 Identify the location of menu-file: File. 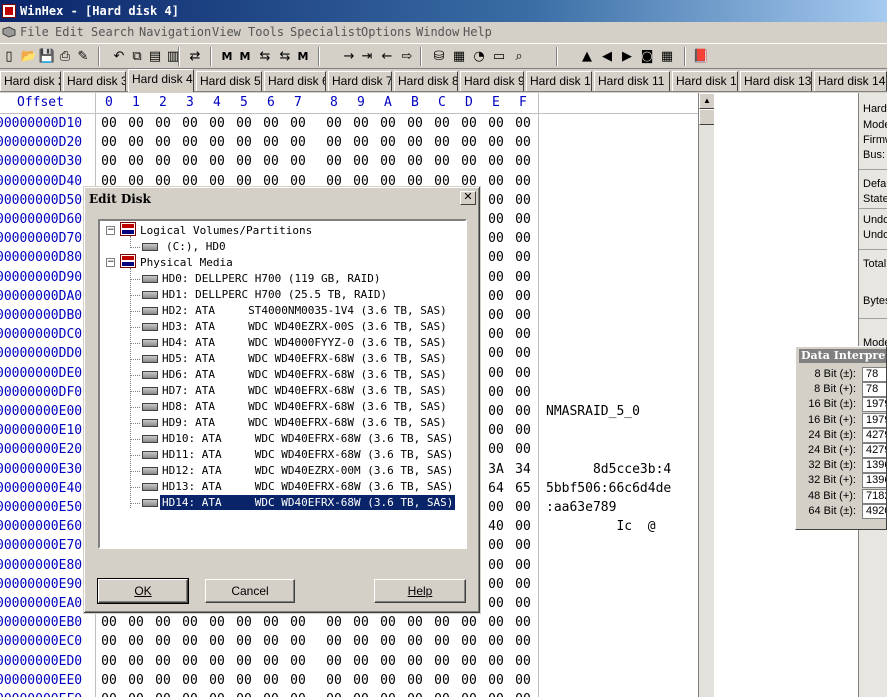
(34, 32).